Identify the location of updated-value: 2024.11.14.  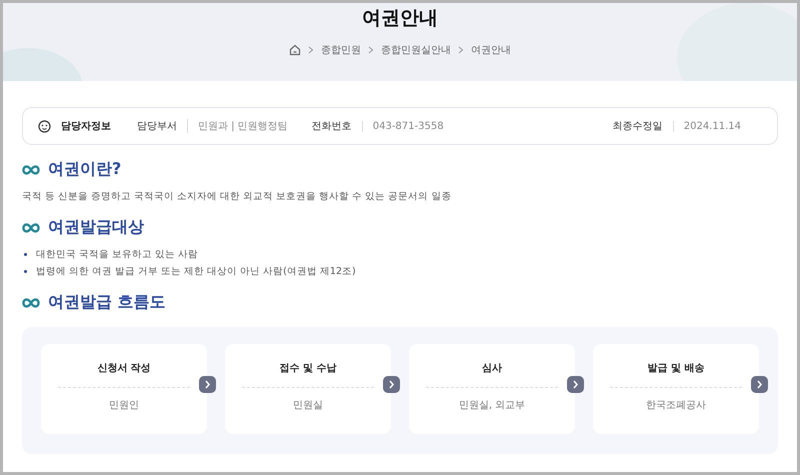
(706, 126).